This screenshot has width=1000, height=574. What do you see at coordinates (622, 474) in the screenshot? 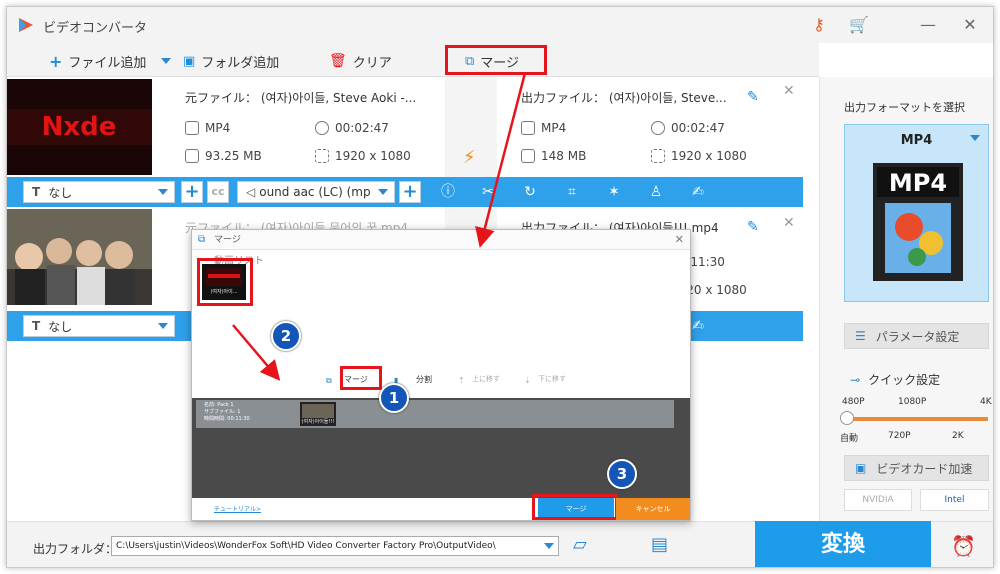
I see `step-badge-3: 3` at bounding box center [622, 474].